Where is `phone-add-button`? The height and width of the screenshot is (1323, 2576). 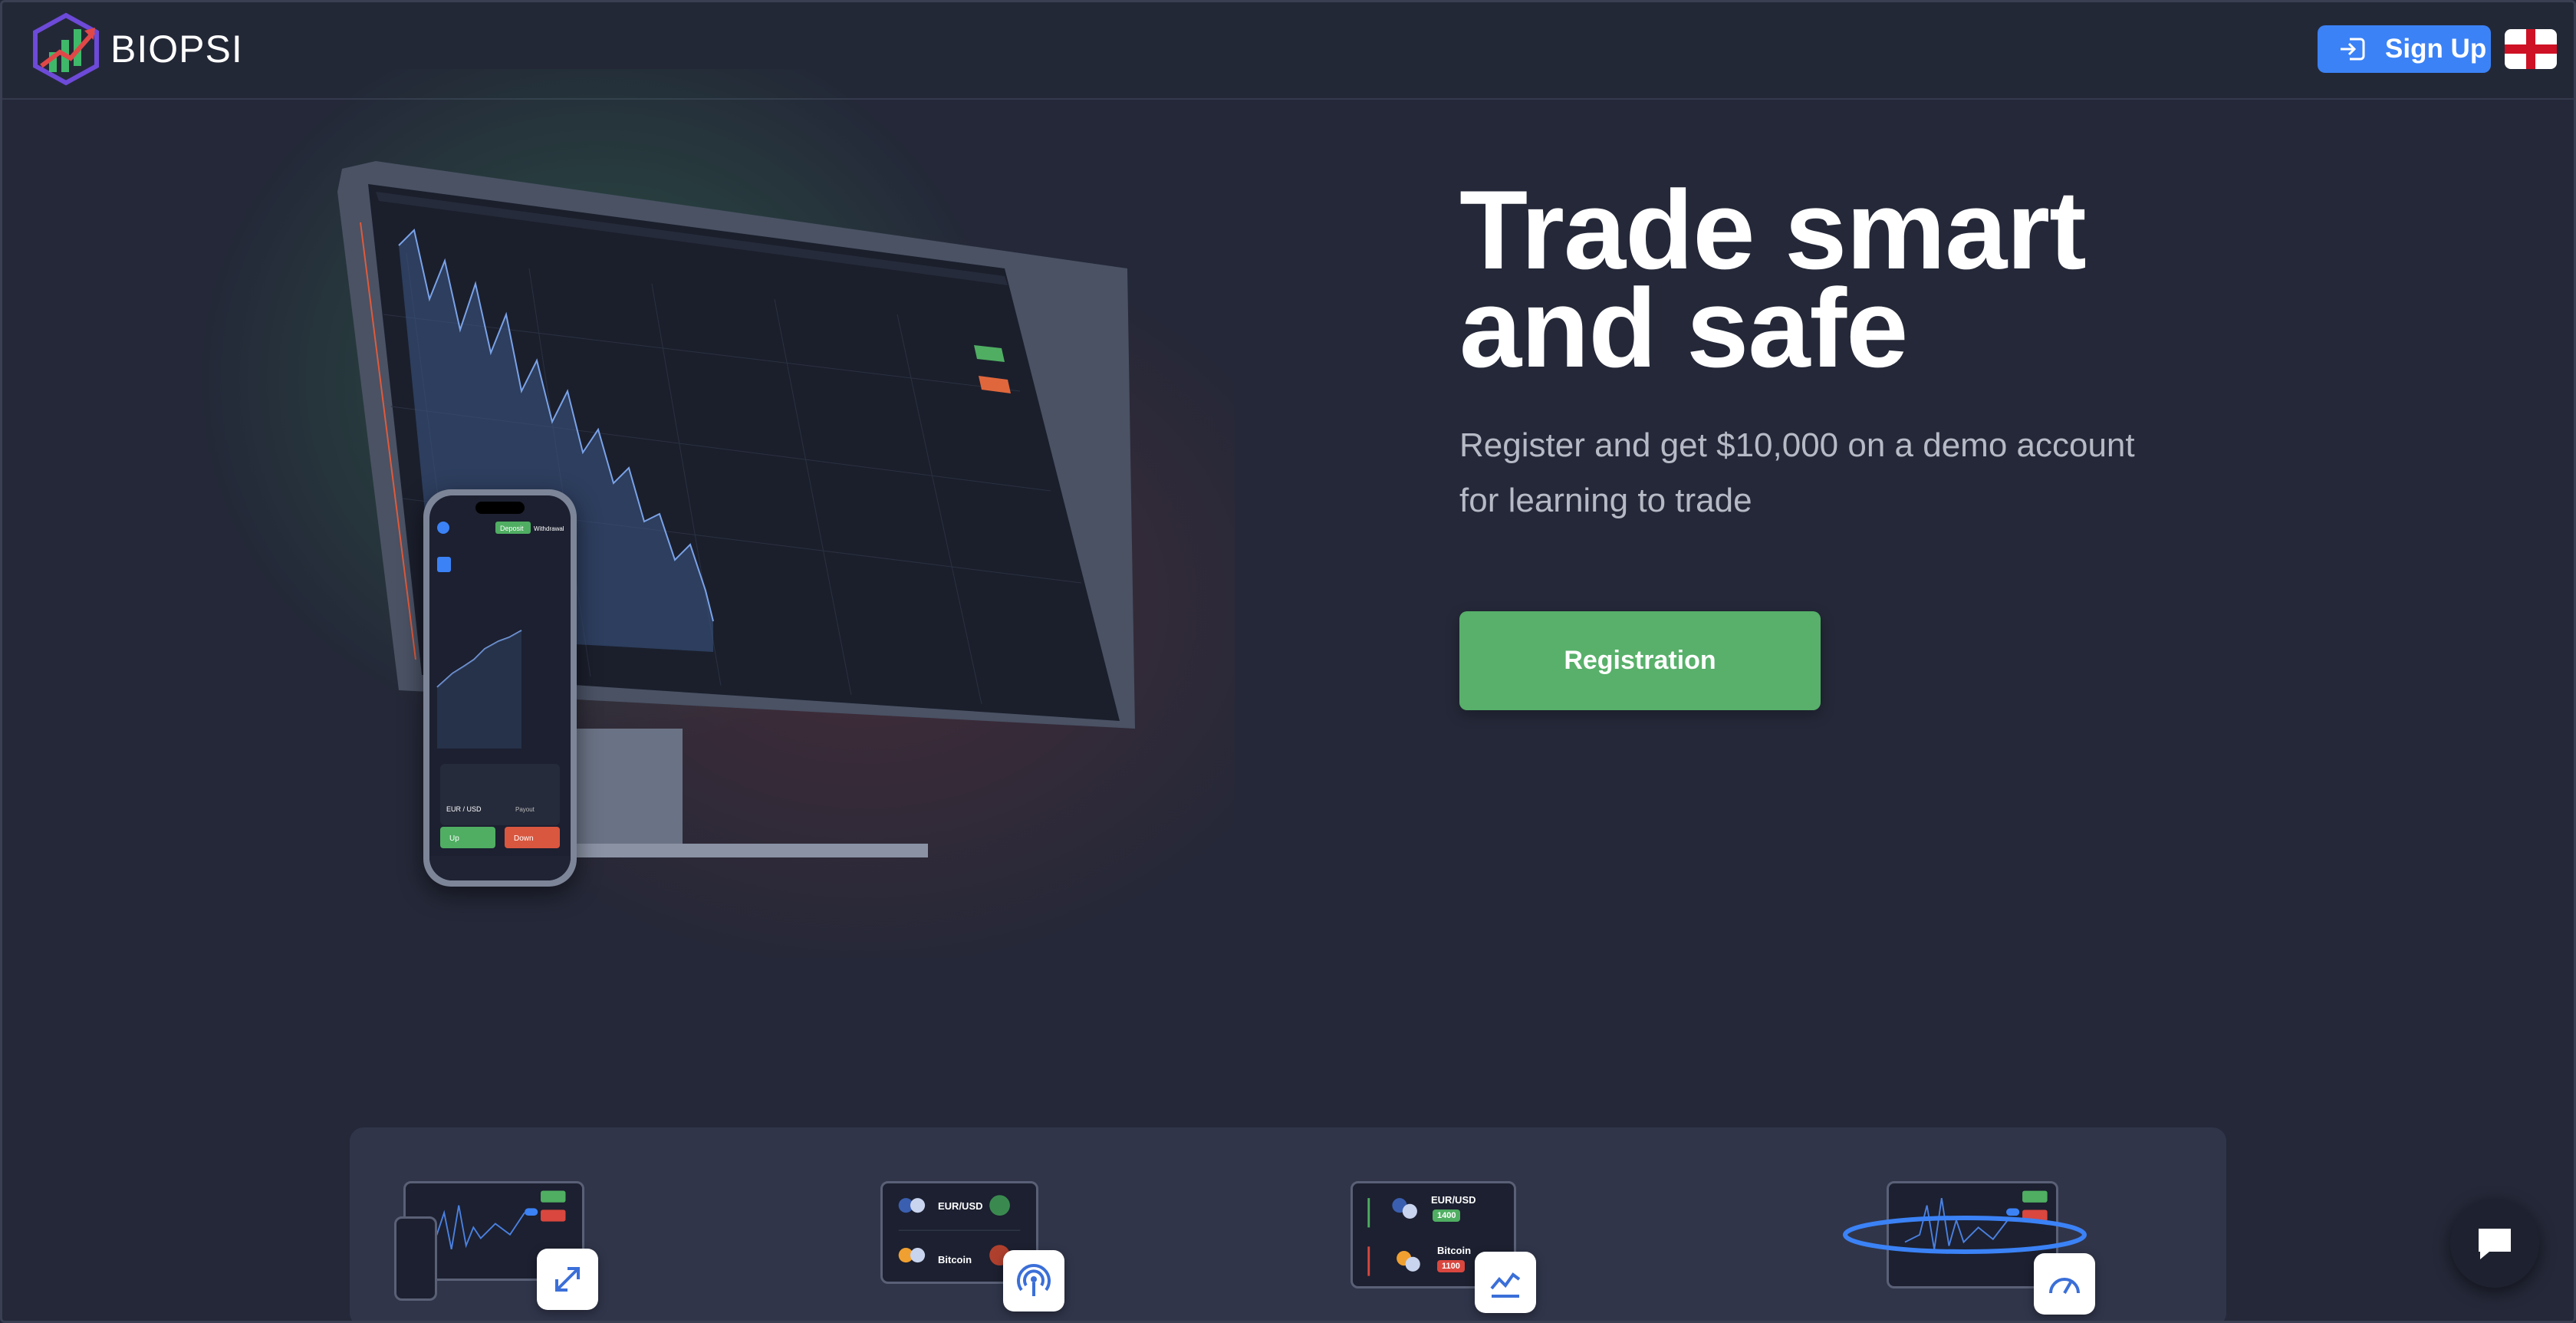
phone-add-button is located at coordinates (444, 564).